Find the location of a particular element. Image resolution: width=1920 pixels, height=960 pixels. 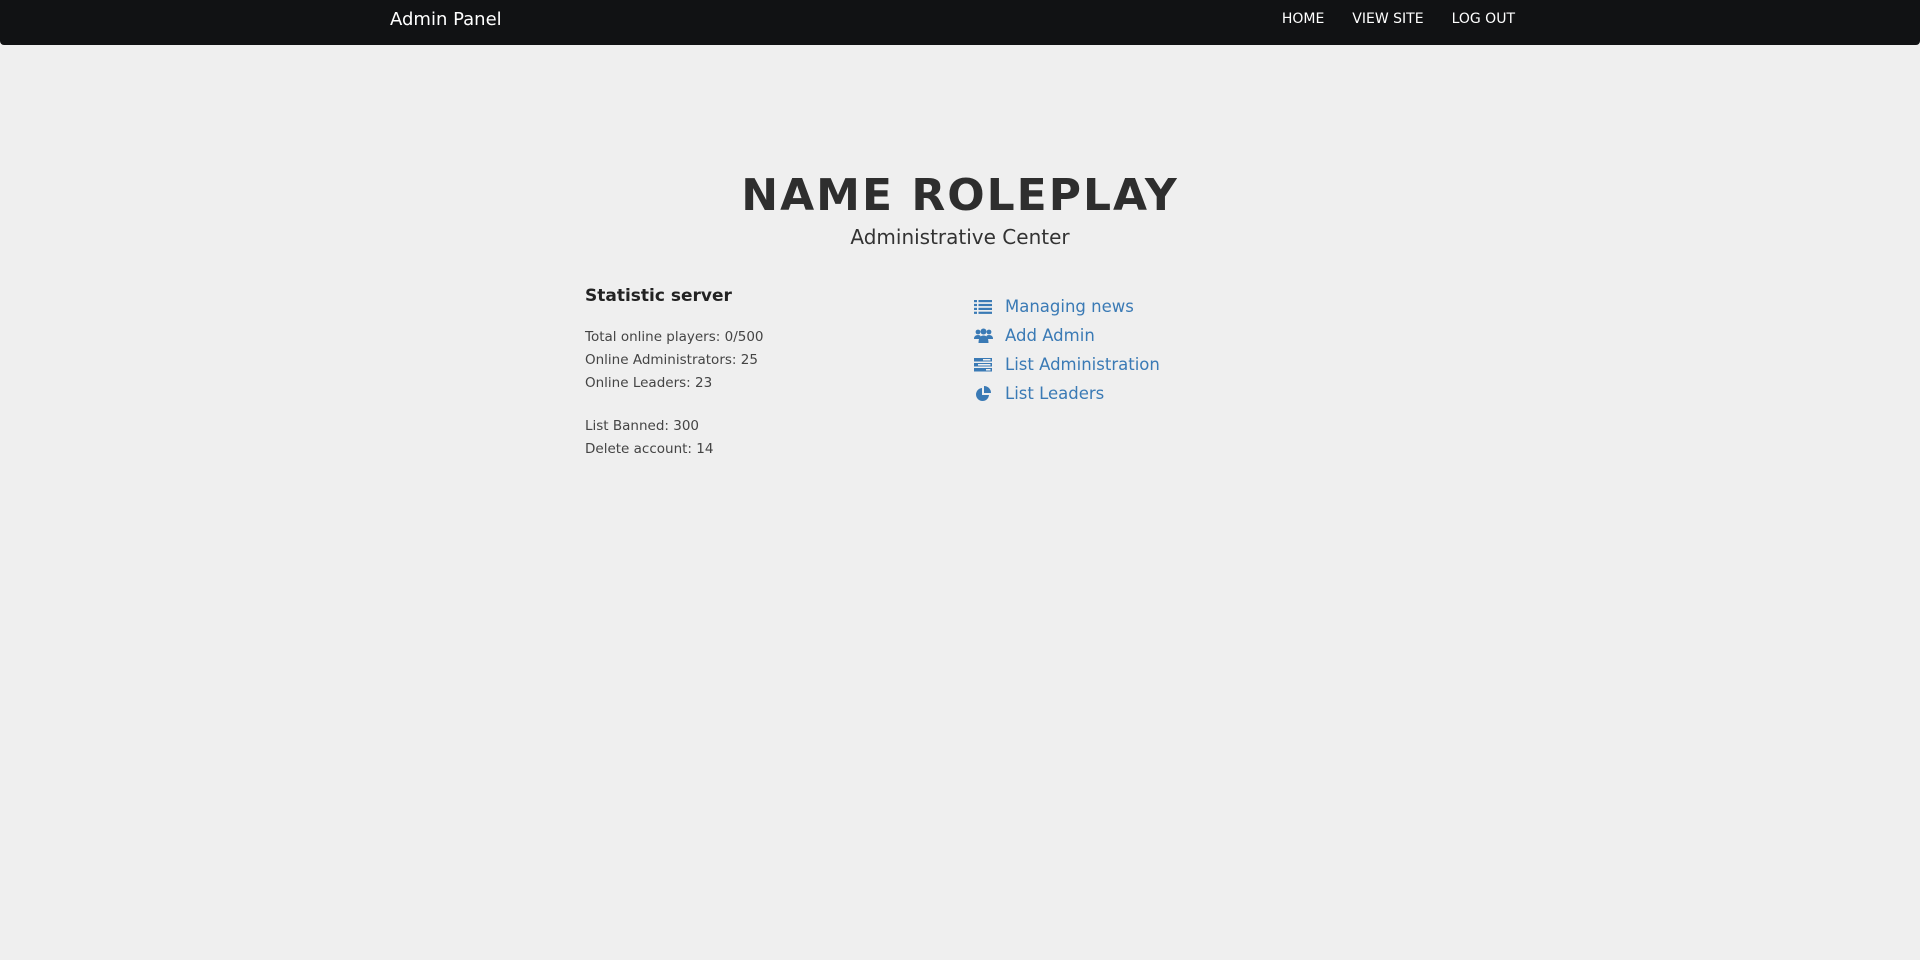

add-admin-link: Add Admin is located at coordinates (1050, 335).